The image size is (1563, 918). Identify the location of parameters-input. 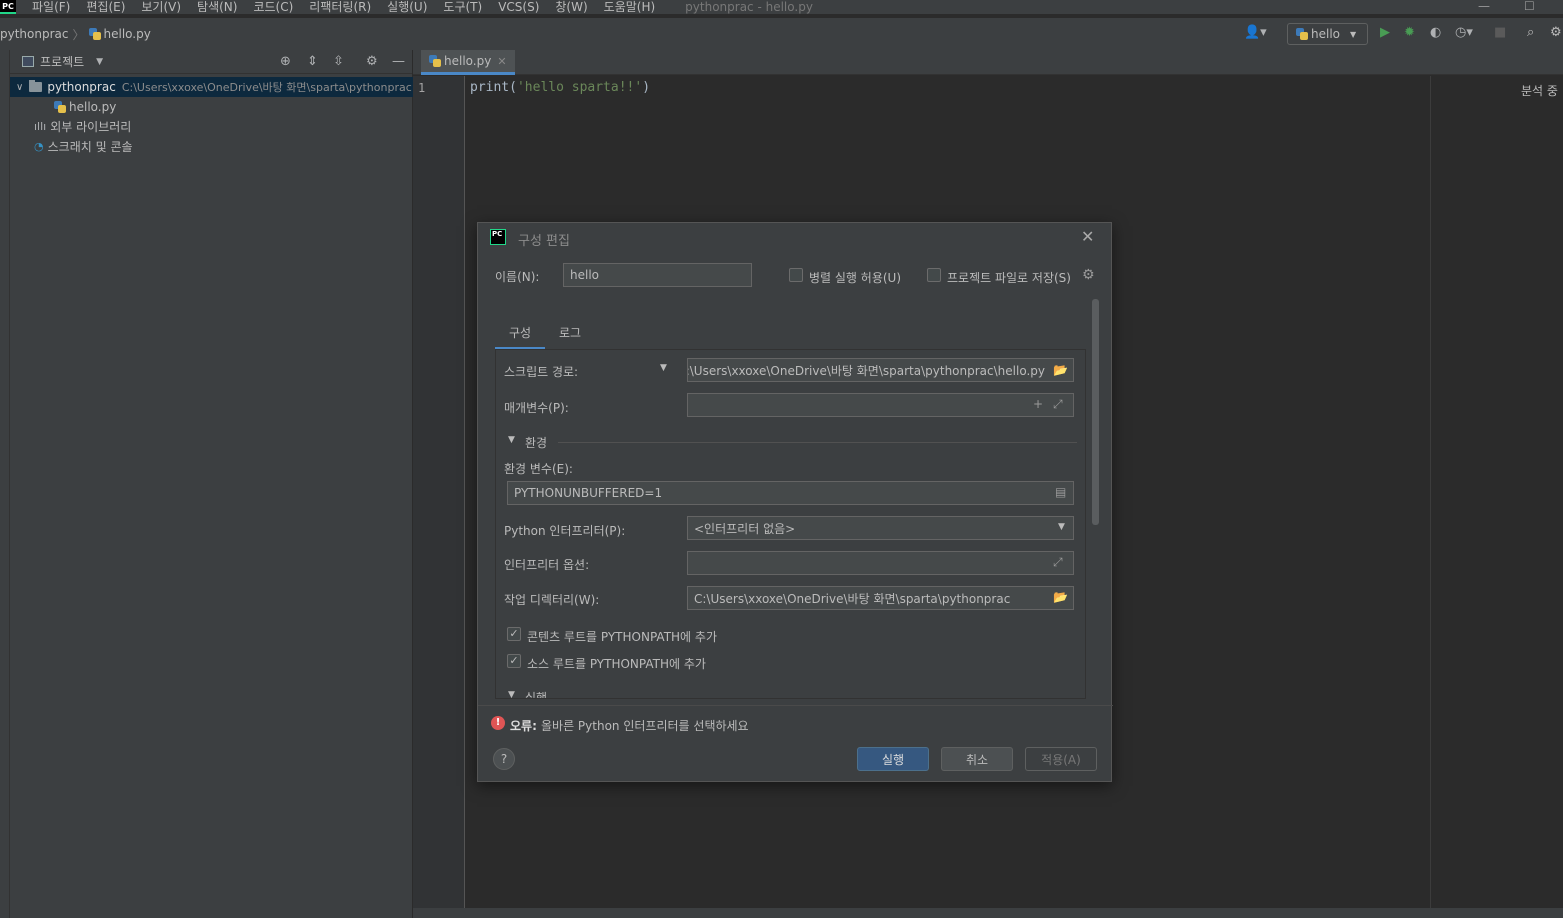
(880, 405).